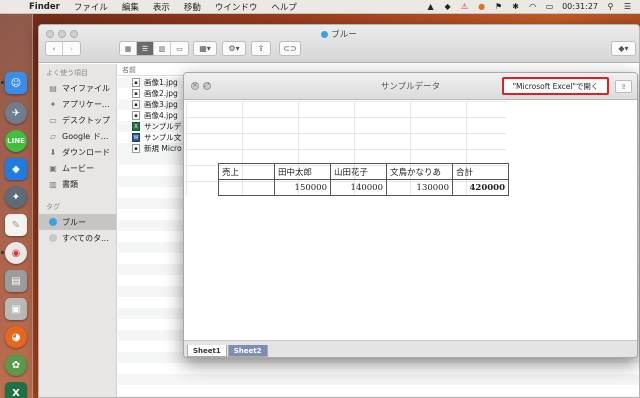  I want to click on dock: ☺ ✈ LINE ◆ ✦ ✎ ◉ ▤ ▣ ◕ ✿ X, so click(16, 206).